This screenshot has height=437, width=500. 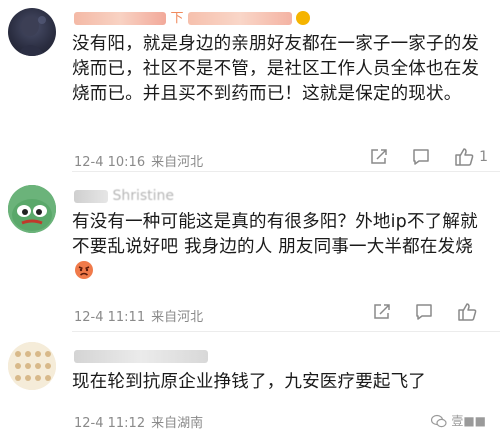 What do you see at coordinates (84, 270) in the screenshot?
I see `angry-emoji-icon` at bounding box center [84, 270].